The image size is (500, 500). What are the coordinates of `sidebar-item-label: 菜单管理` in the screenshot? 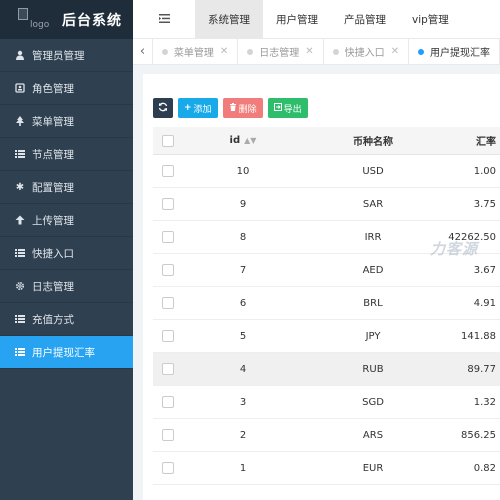 It's located at (53, 121).